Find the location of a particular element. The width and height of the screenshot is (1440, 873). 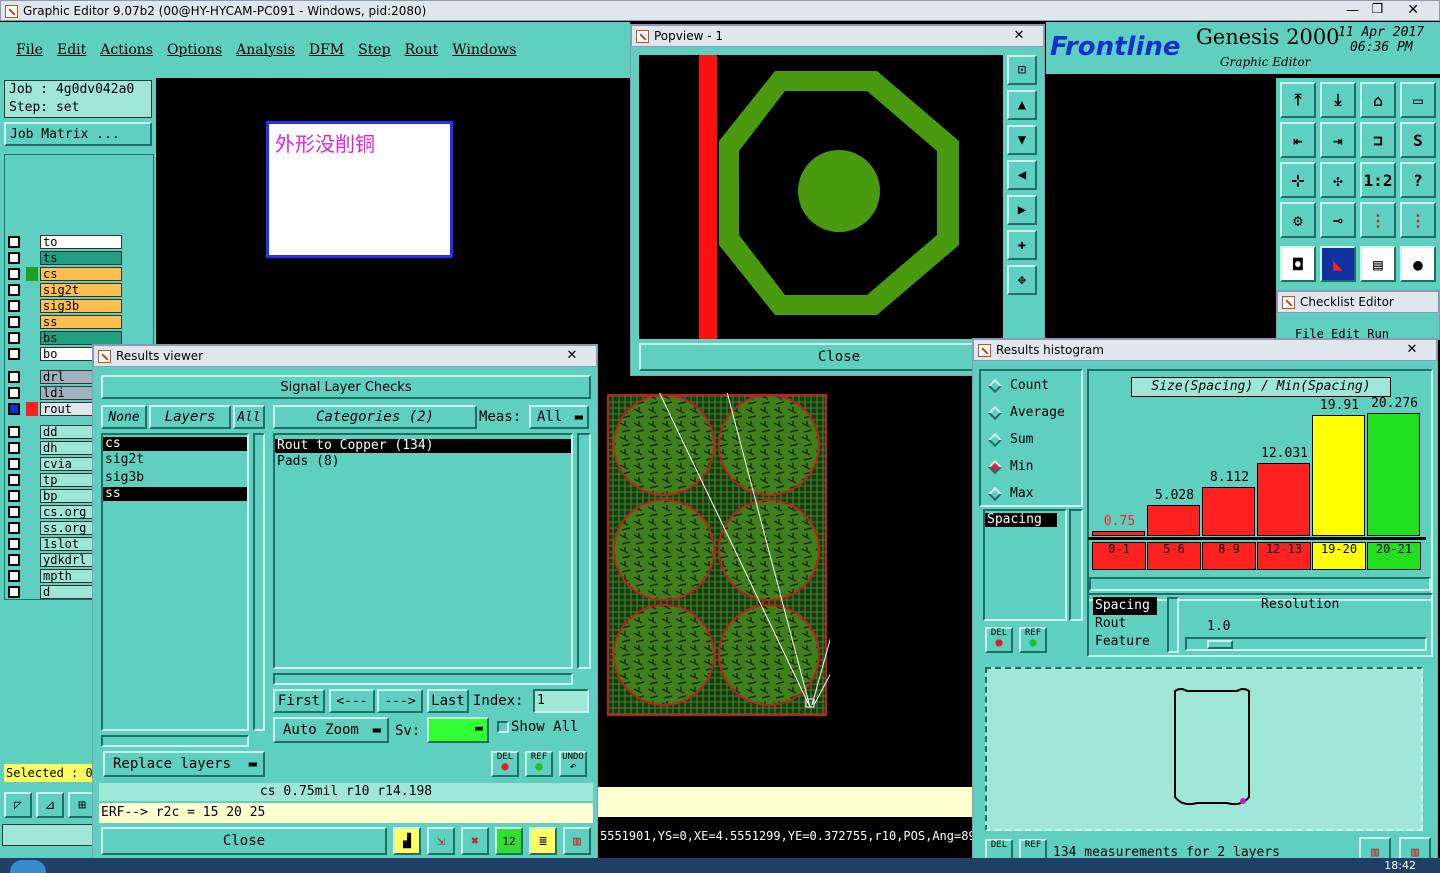

ref-button: REF ● is located at coordinates (539, 764).